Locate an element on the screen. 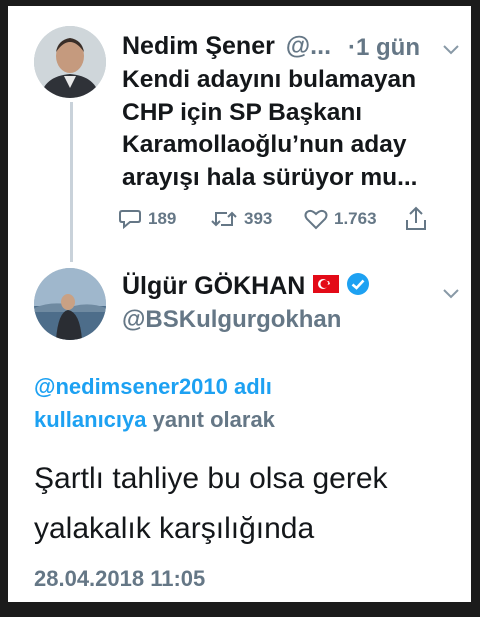 This screenshot has height=617, width=480. share-button is located at coordinates (416, 221).